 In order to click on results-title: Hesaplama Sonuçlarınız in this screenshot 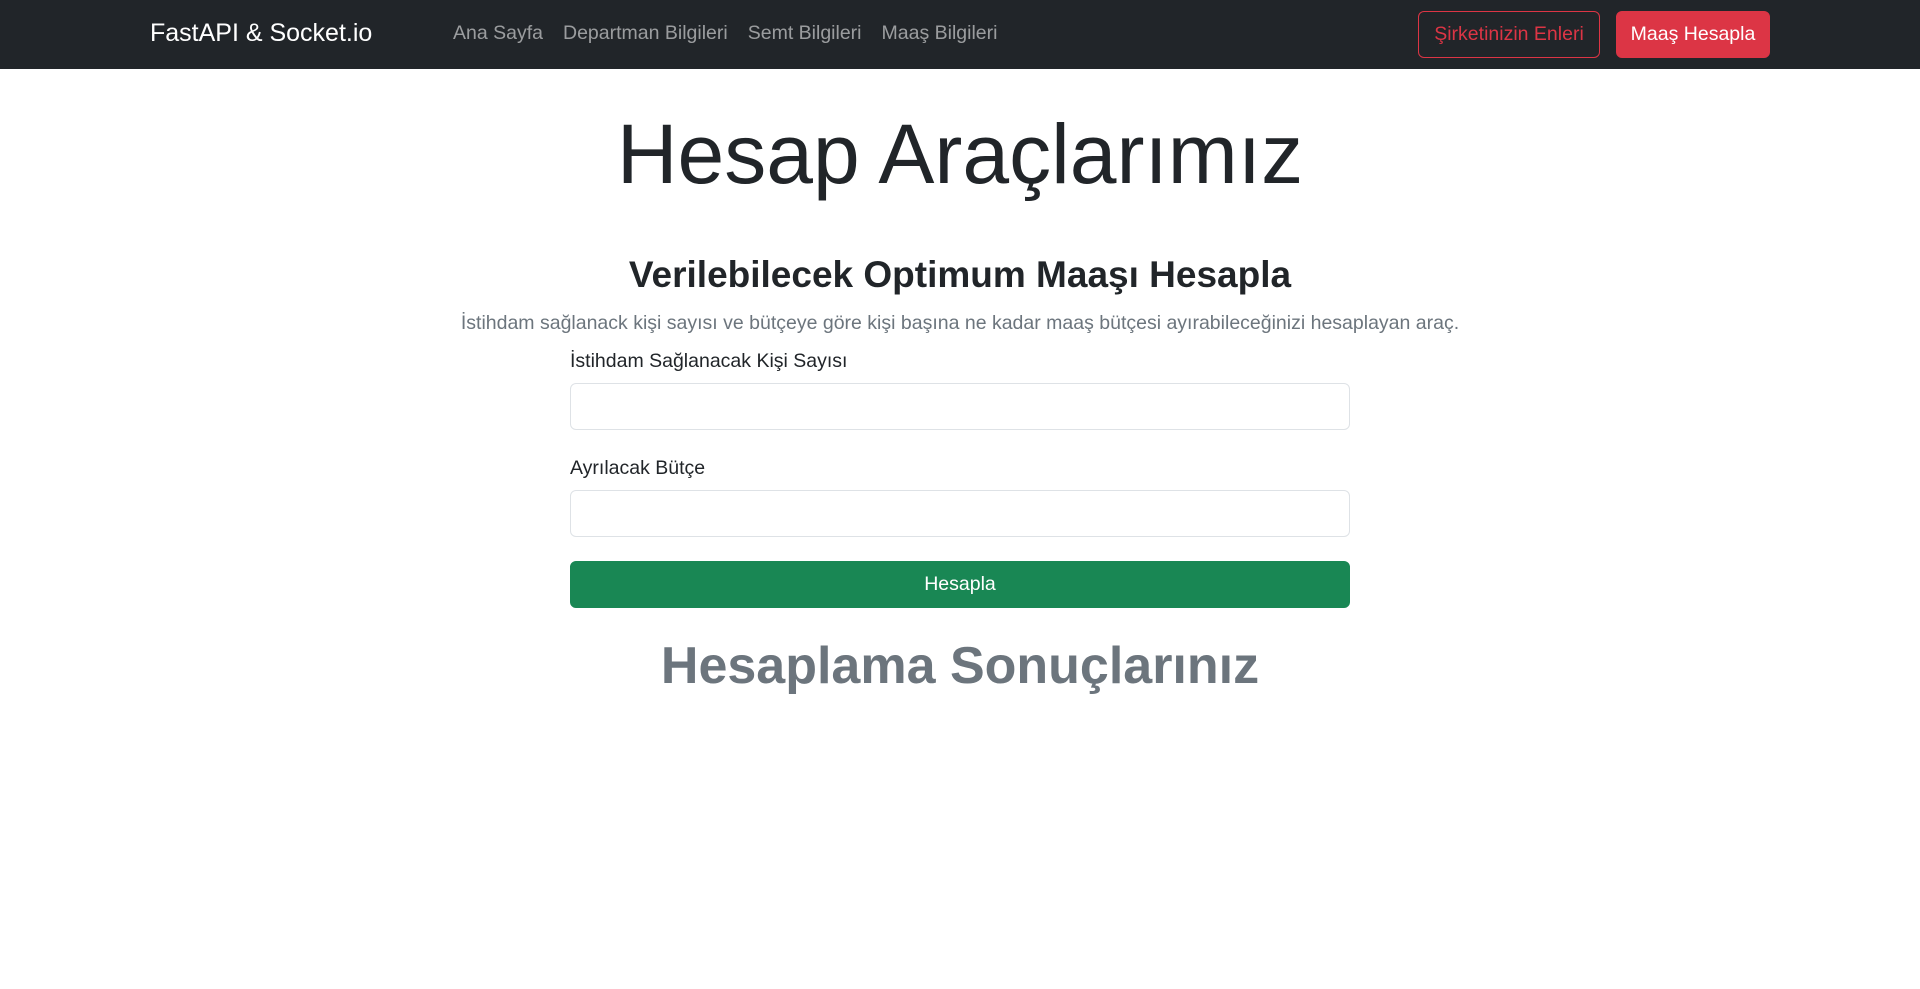, I will do `click(960, 666)`.